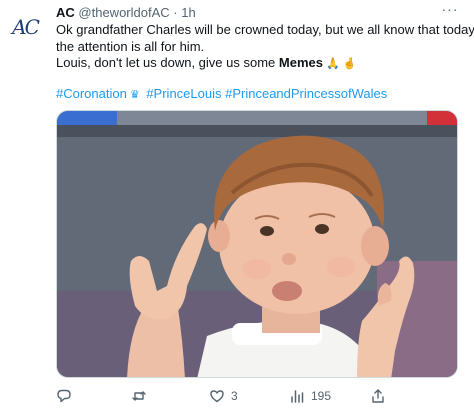  What do you see at coordinates (310, 396) in the screenshot?
I see `views-button: 195` at bounding box center [310, 396].